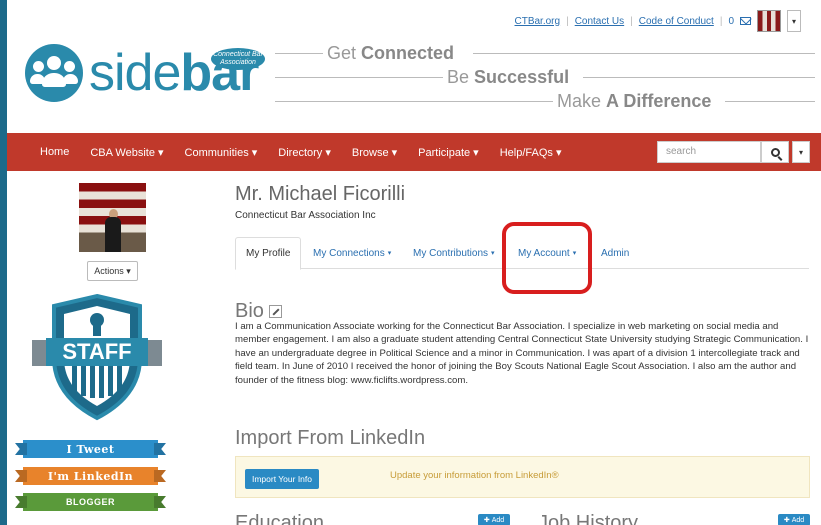  I want to click on sidebar-logo: sidebar Connecticut Bar Association, so click(145, 73).